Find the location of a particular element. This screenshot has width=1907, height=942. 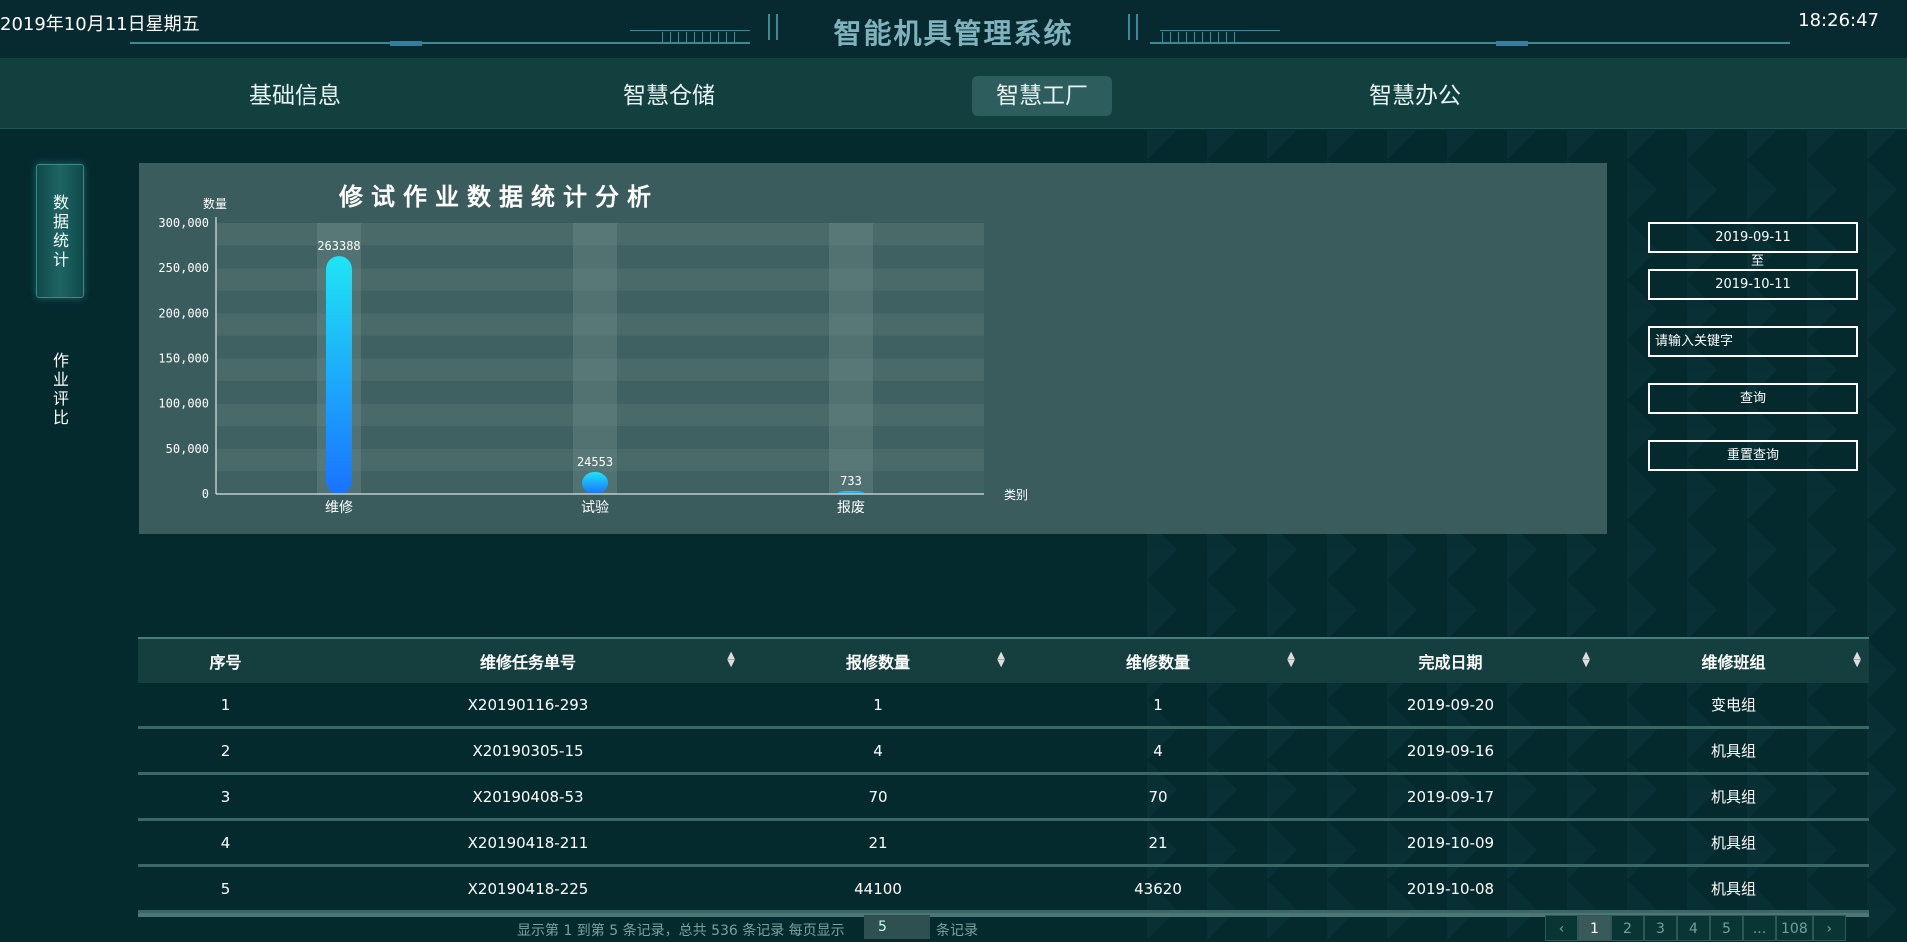

table-row: 2 X20190305-15 4 4 2019-09-16 机具组 is located at coordinates (1003, 751).